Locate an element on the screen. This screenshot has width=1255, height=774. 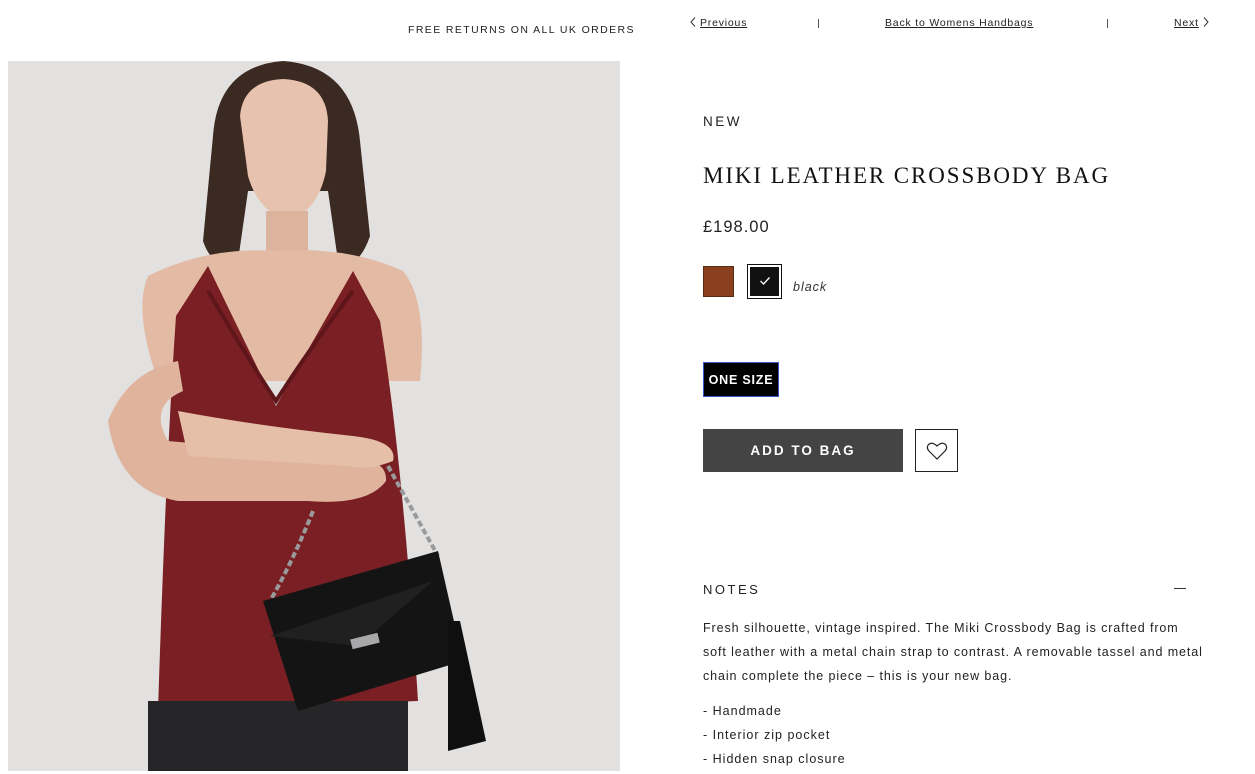
product-price: £198.00 is located at coordinates (736, 227).